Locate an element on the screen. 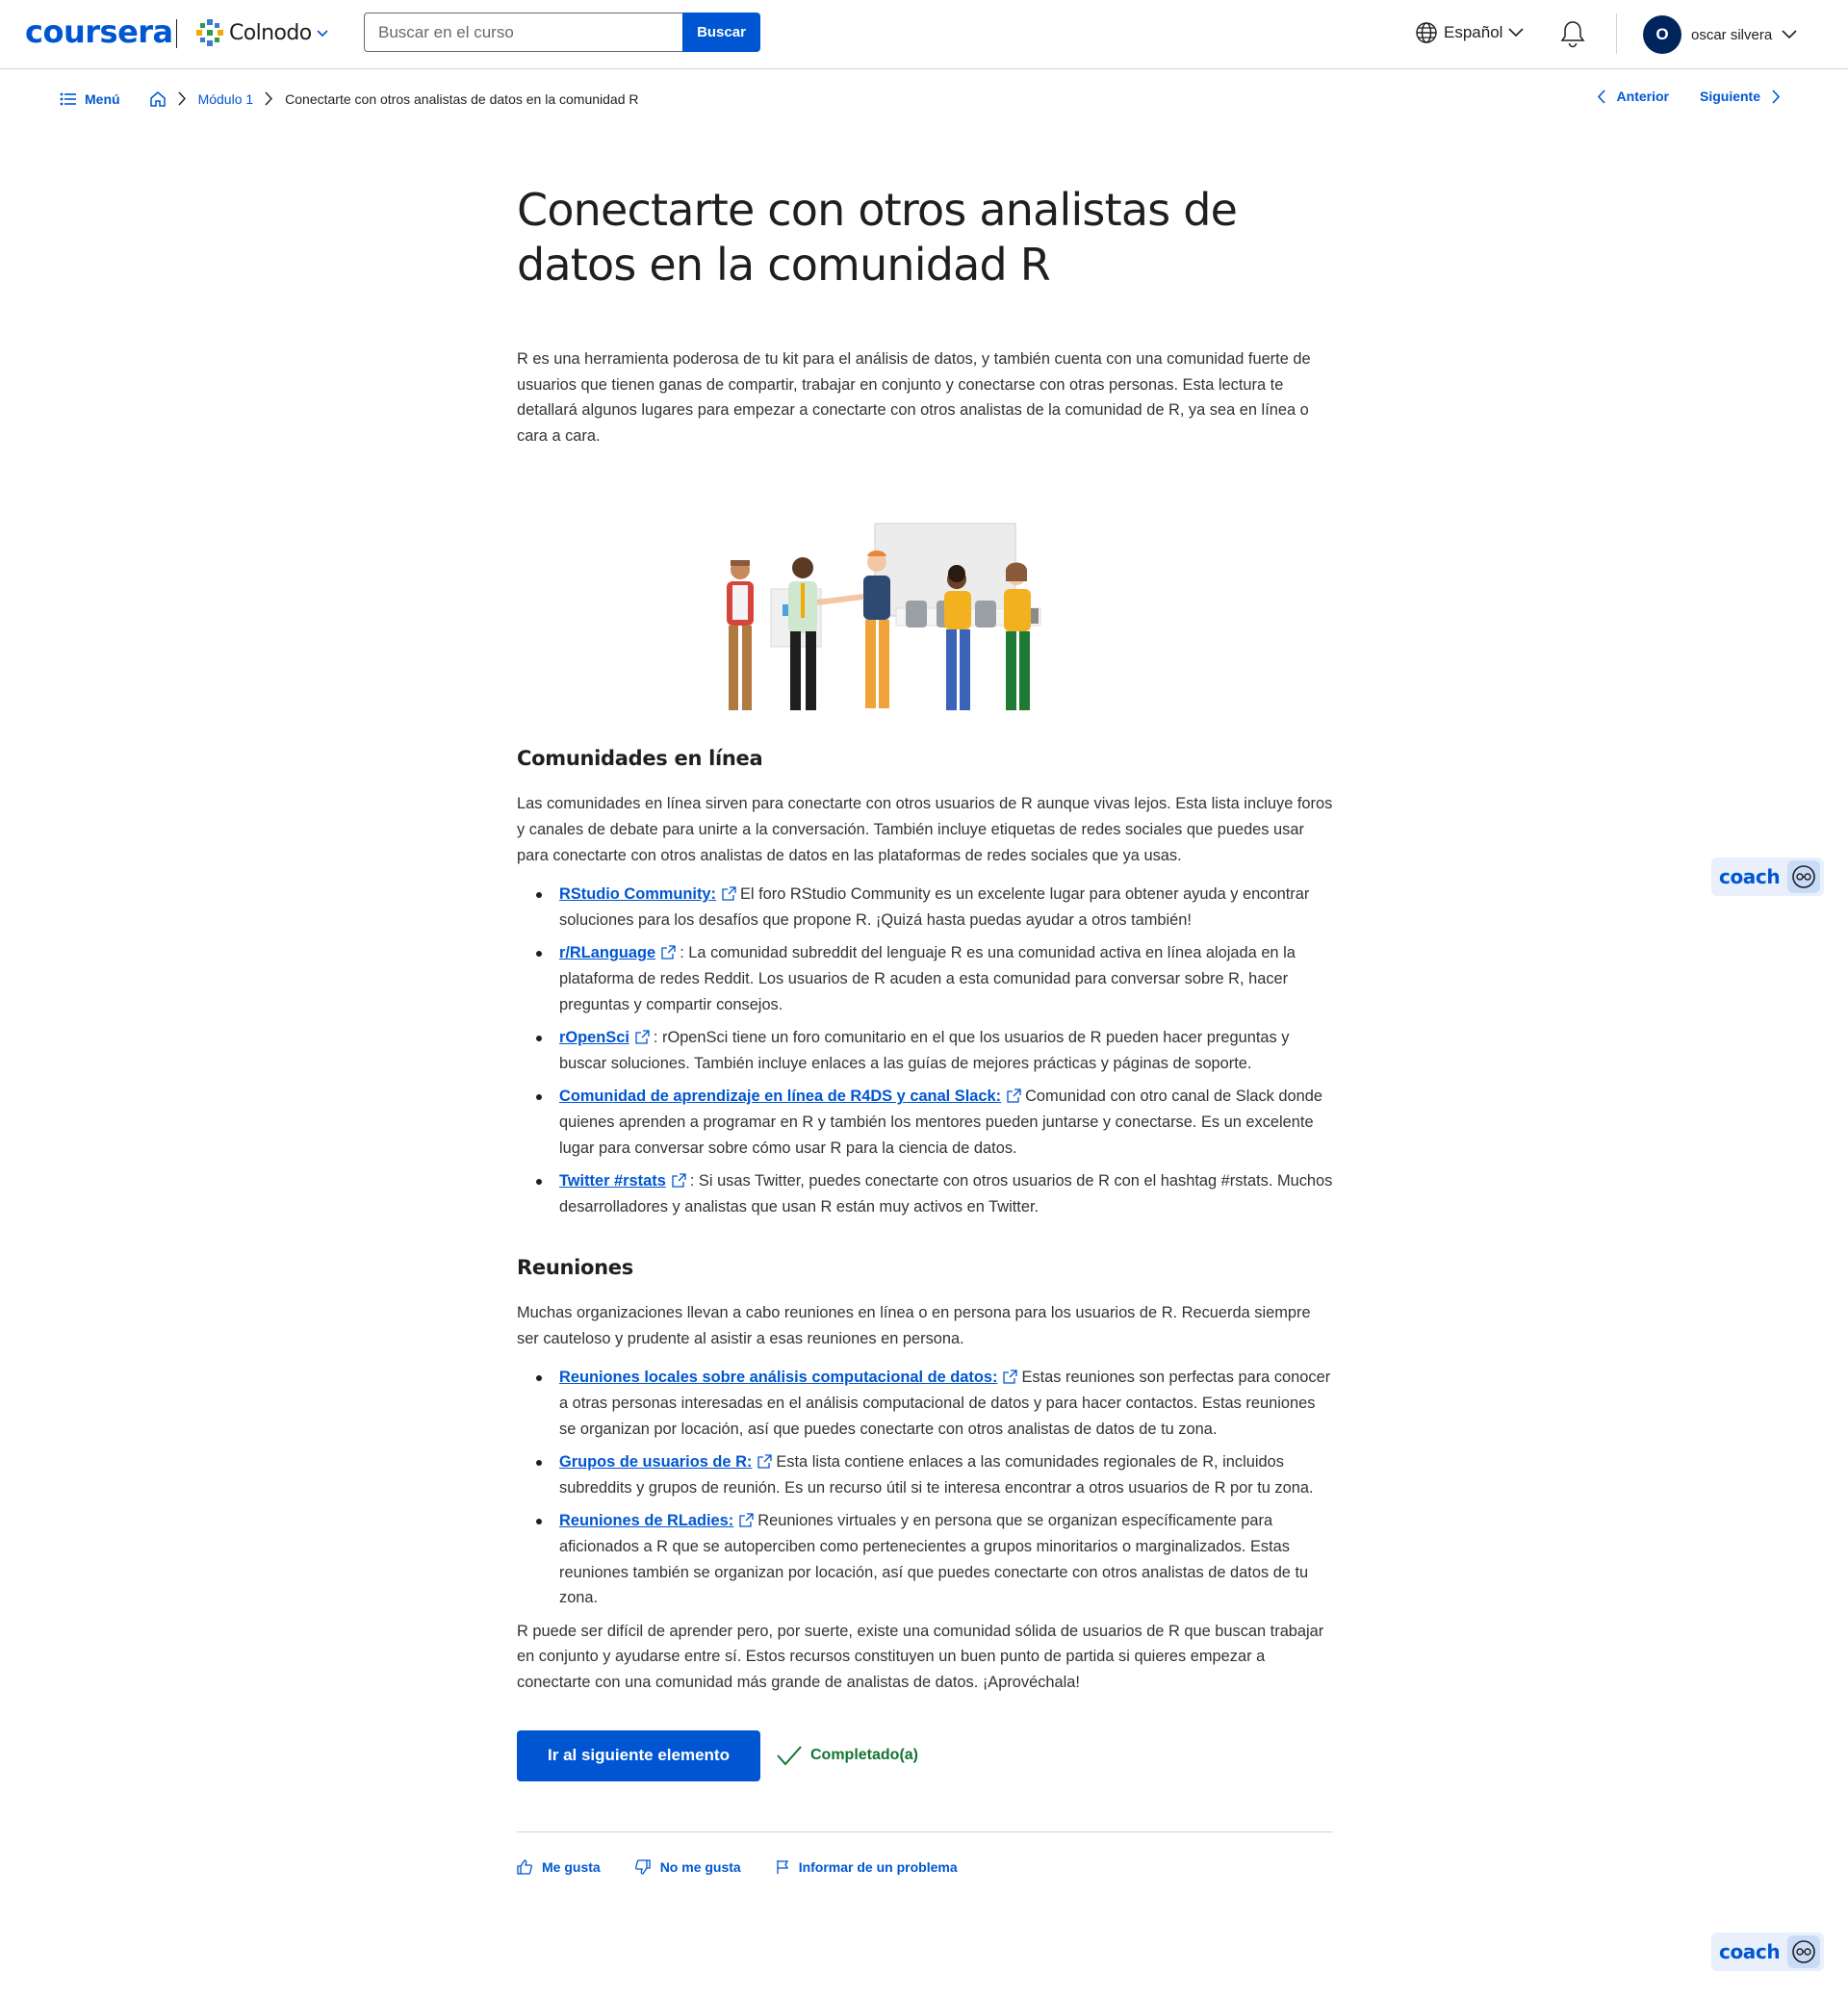 The height and width of the screenshot is (1997, 1848). meetups-heading: Reuniones is located at coordinates (575, 1268).